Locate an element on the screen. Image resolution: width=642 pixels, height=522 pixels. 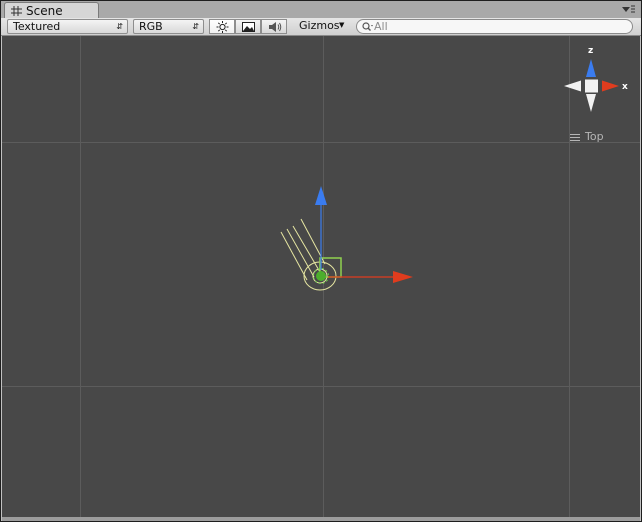
menu-lines-icon is located at coordinates (575, 137).